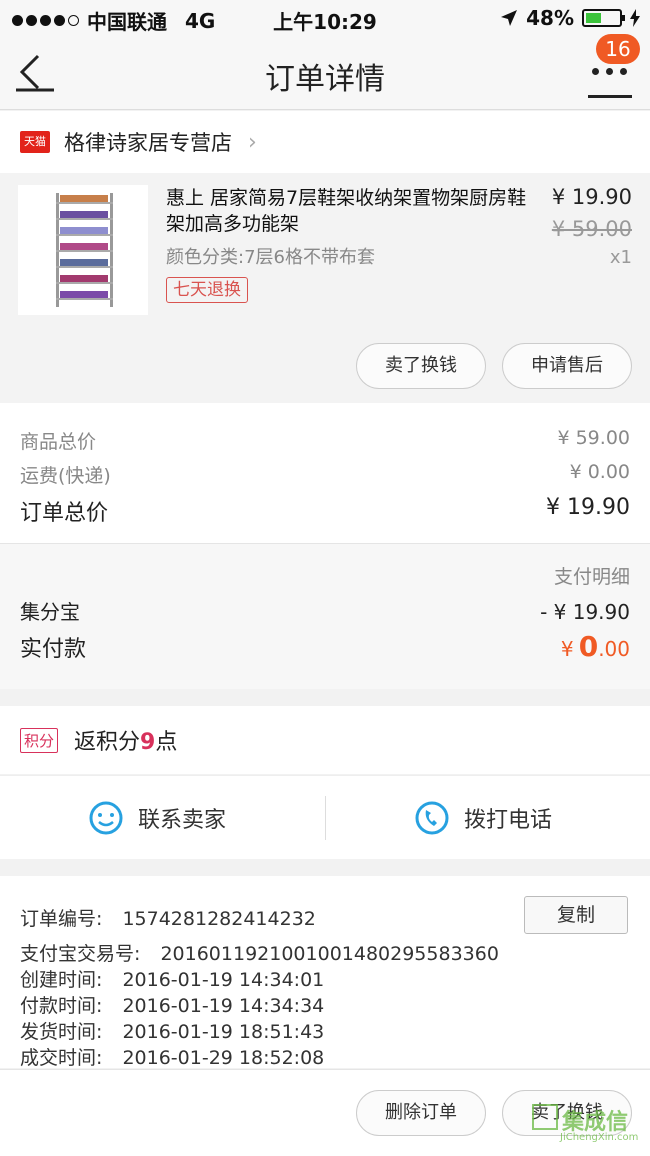 The image size is (650, 1156). What do you see at coordinates (61, 980) in the screenshot?
I see `created-label: 创建时间:` at bounding box center [61, 980].